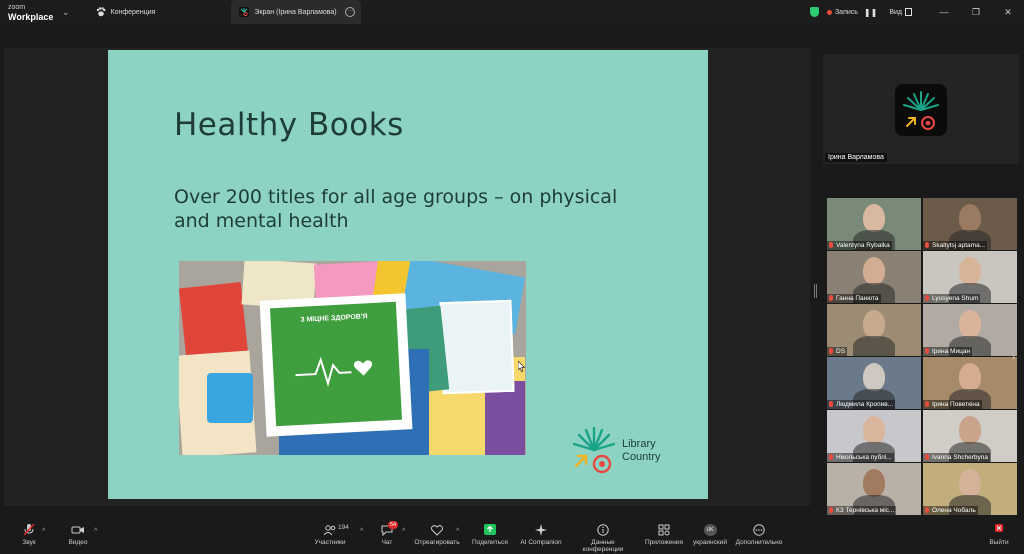 This screenshot has height=554, width=1024. I want to click on language-button: UK украинский, so click(710, 535).